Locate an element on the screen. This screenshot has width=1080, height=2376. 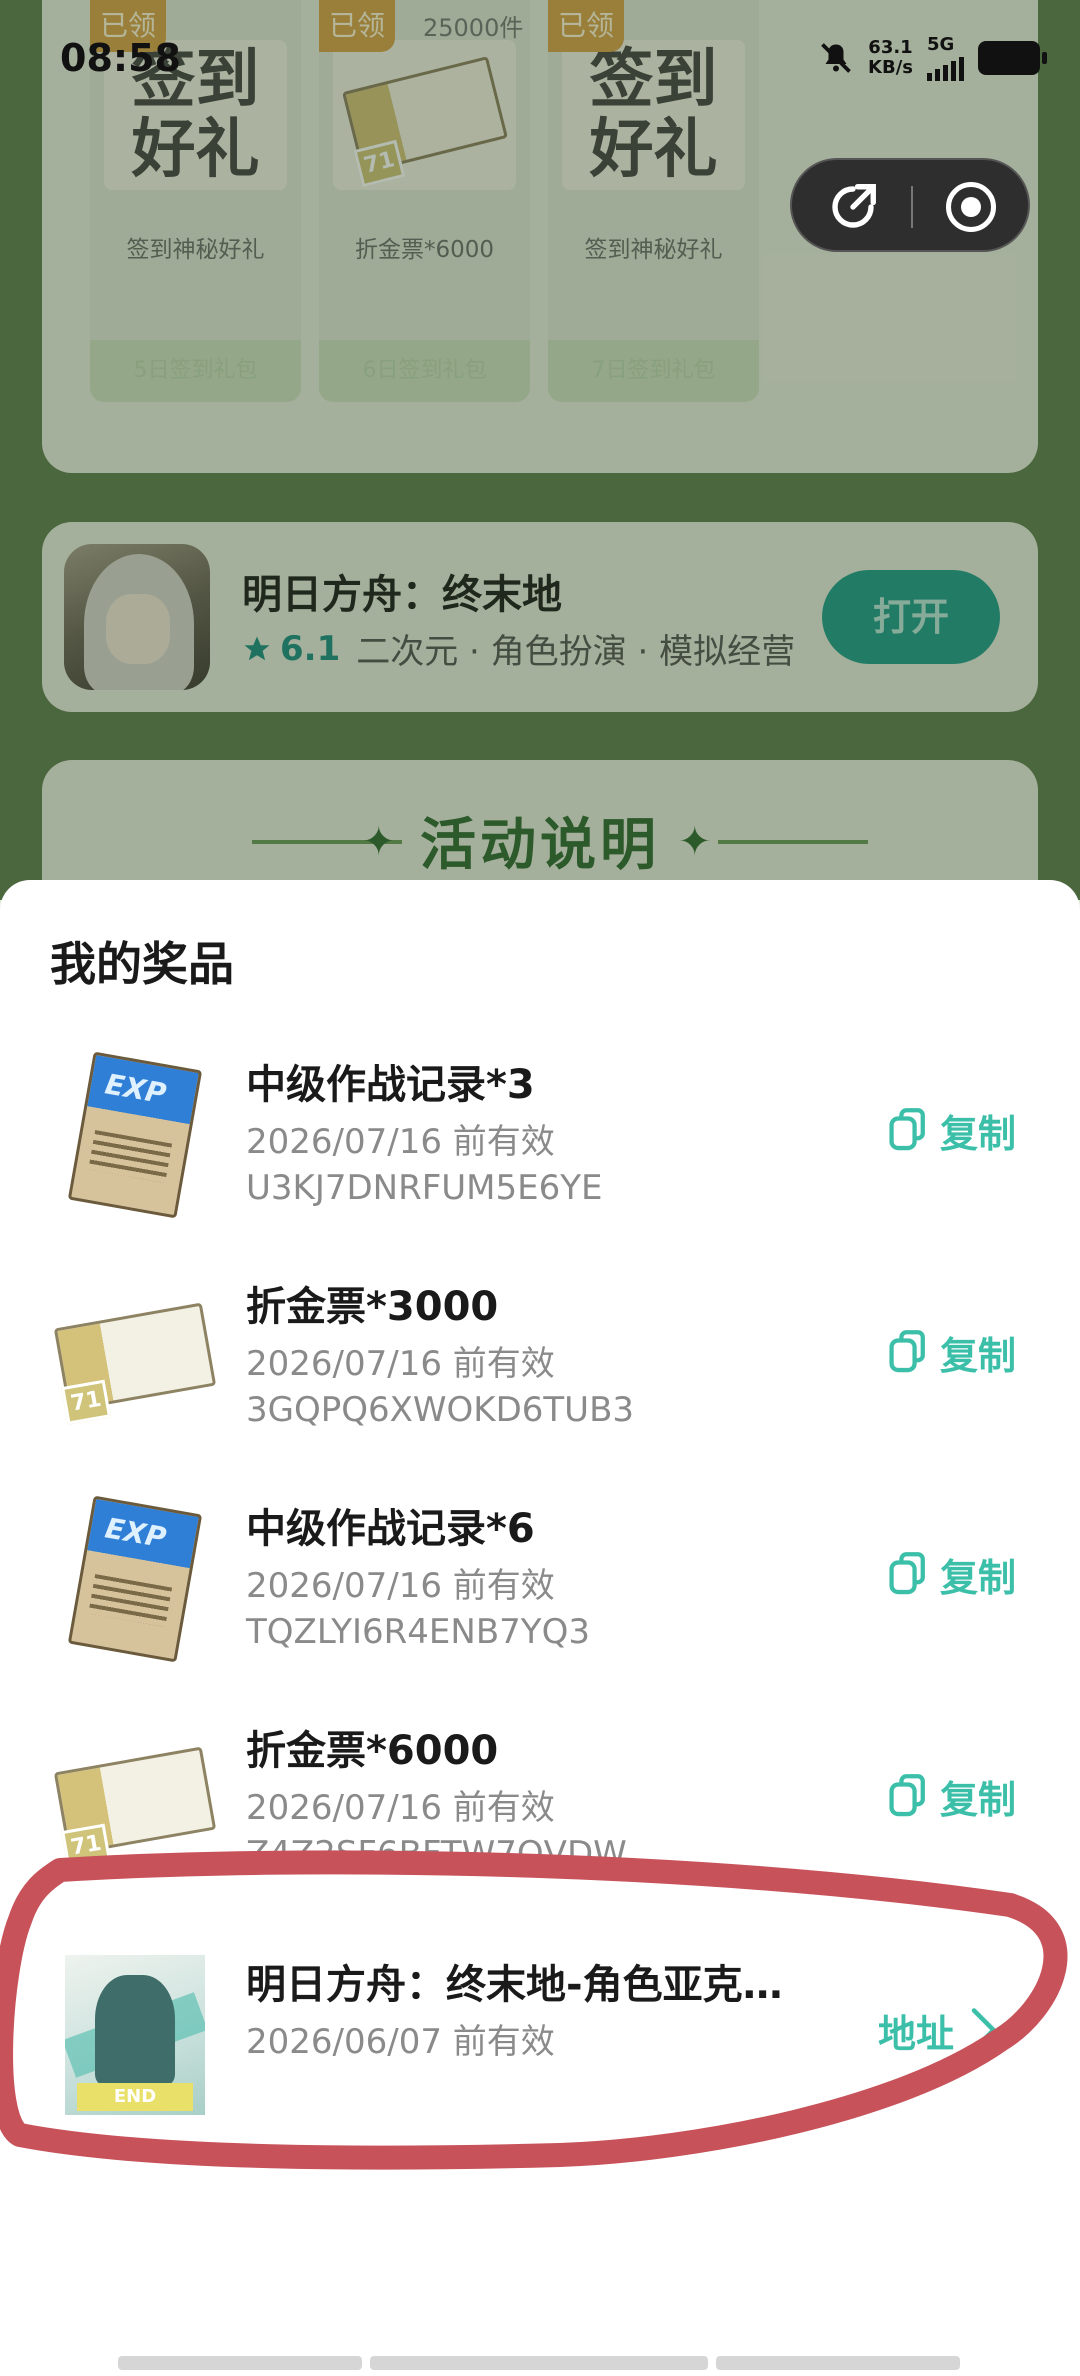
prize-validity: 2026/06/07 前有效 is located at coordinates (400, 2042).